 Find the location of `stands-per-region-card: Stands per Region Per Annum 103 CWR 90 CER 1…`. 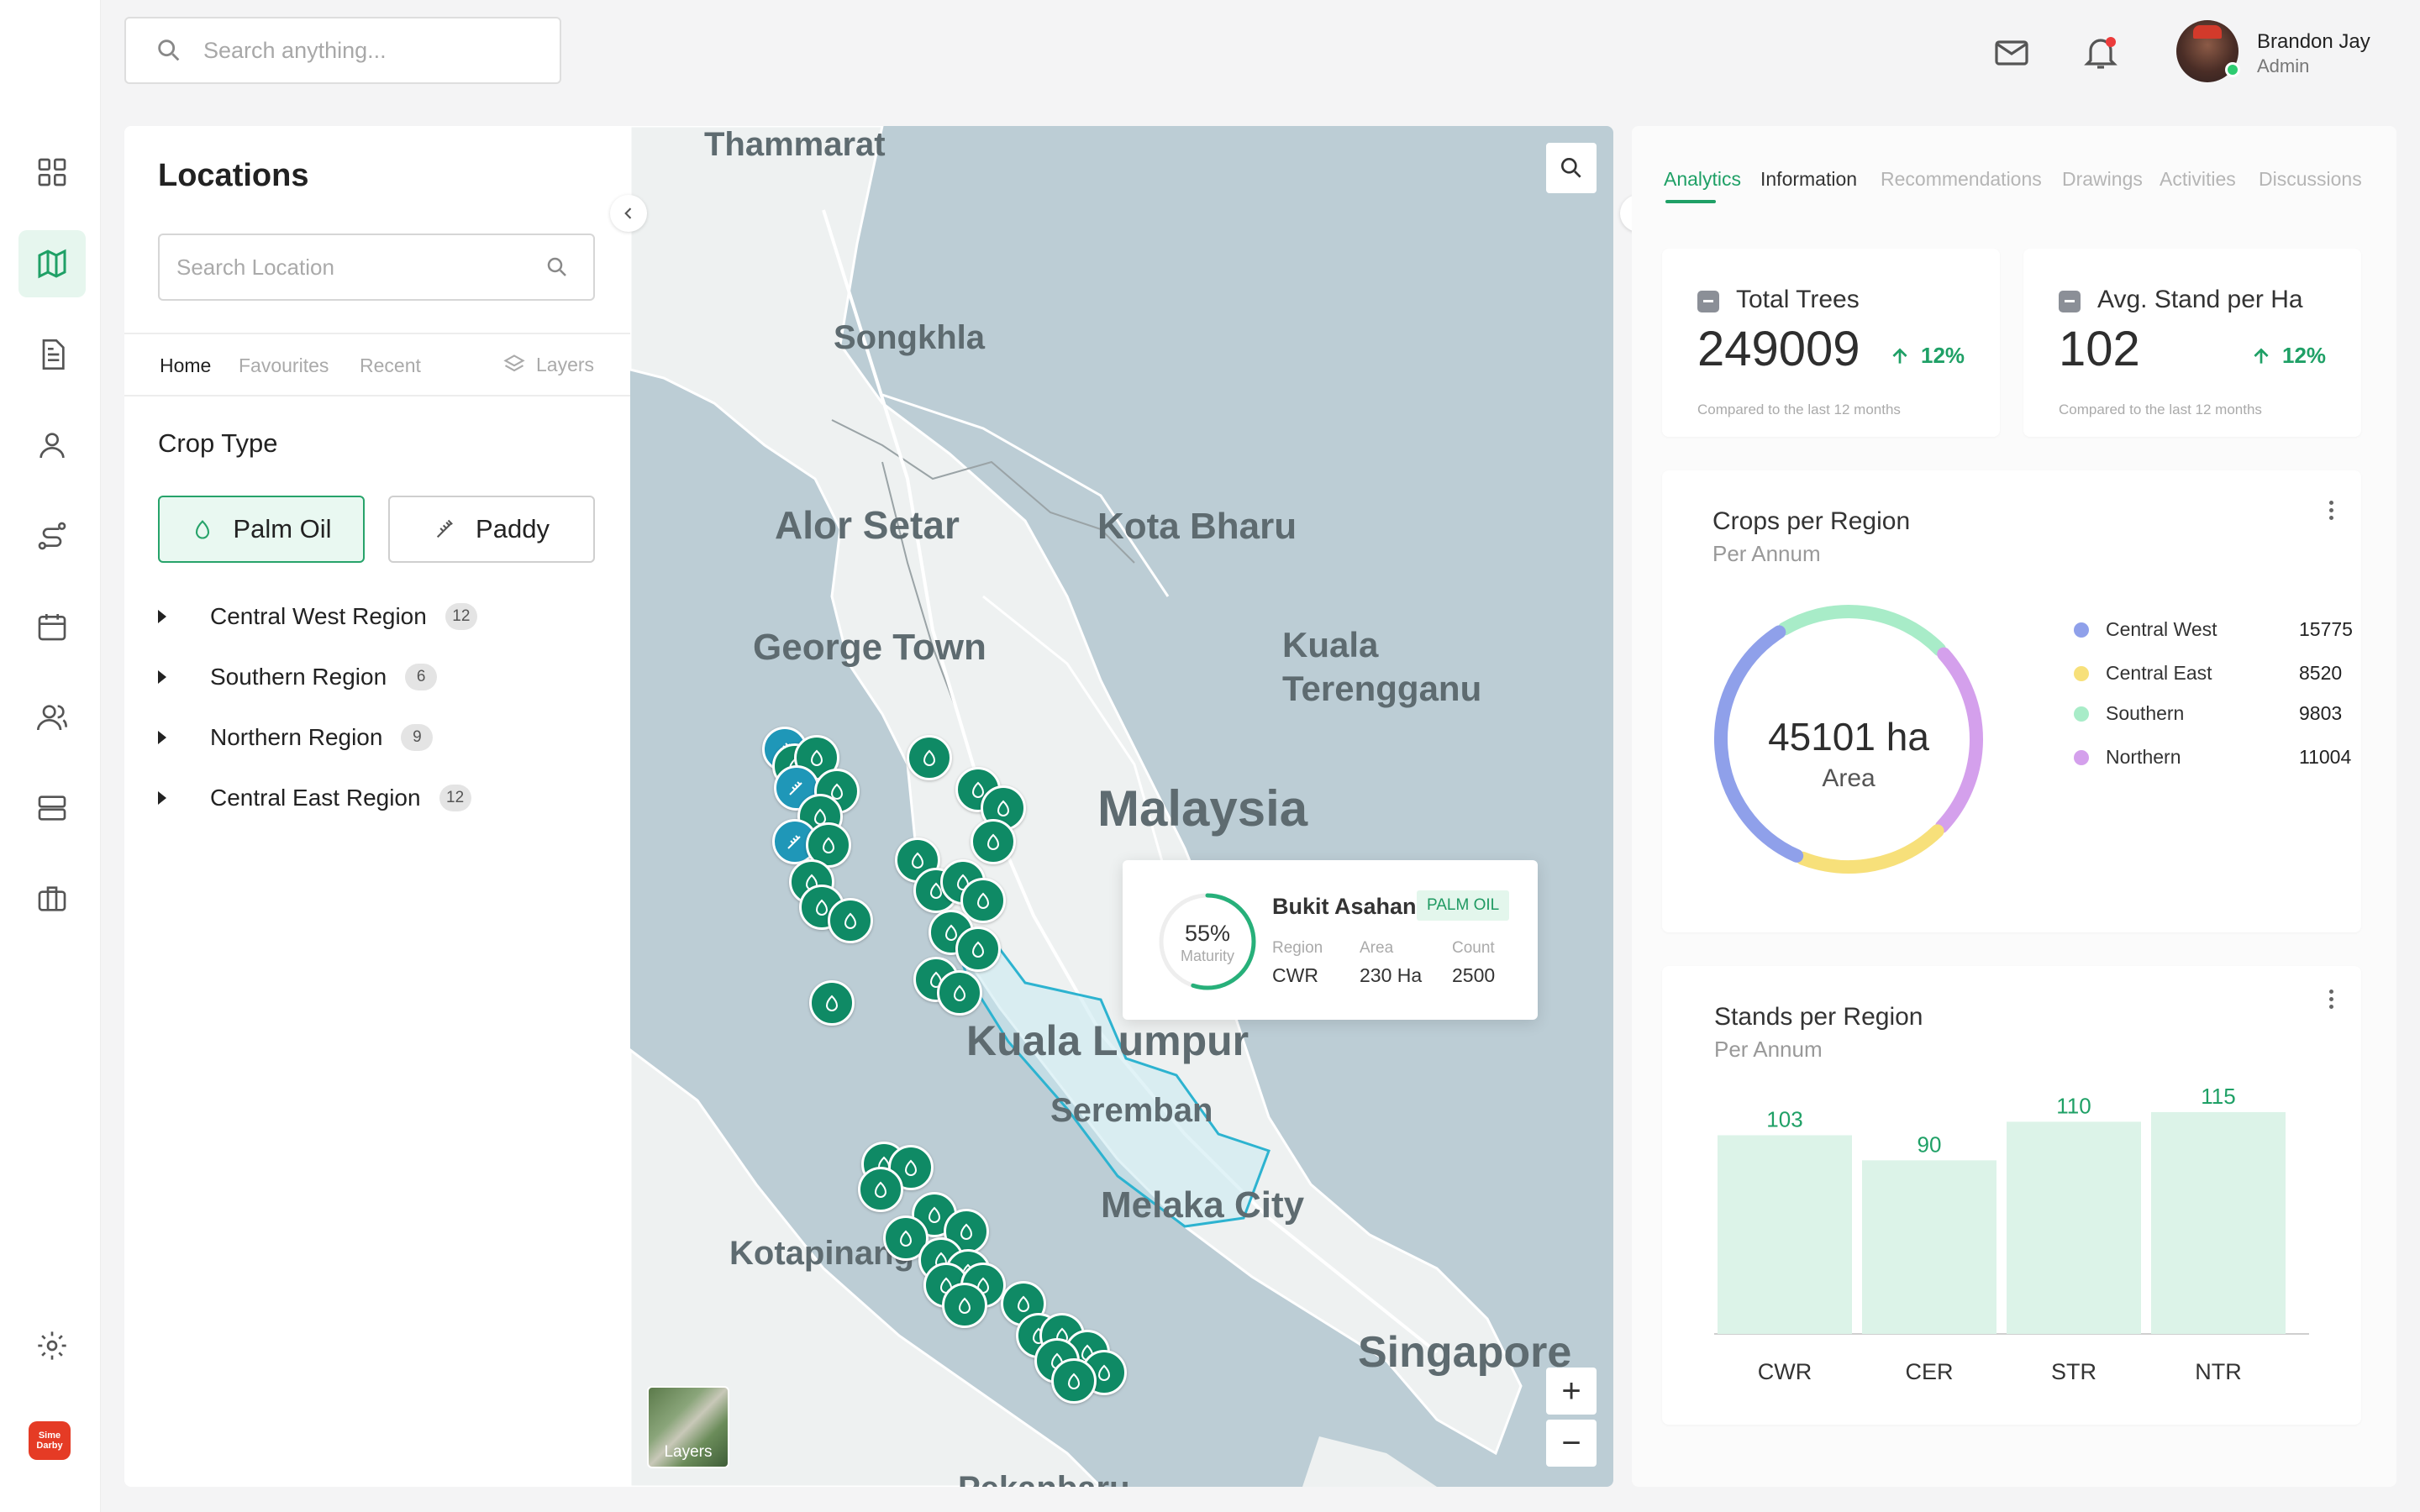

stands-per-region-card: Stands per Region Per Annum 103 CWR 90 CER 1… is located at coordinates (2011, 1195).